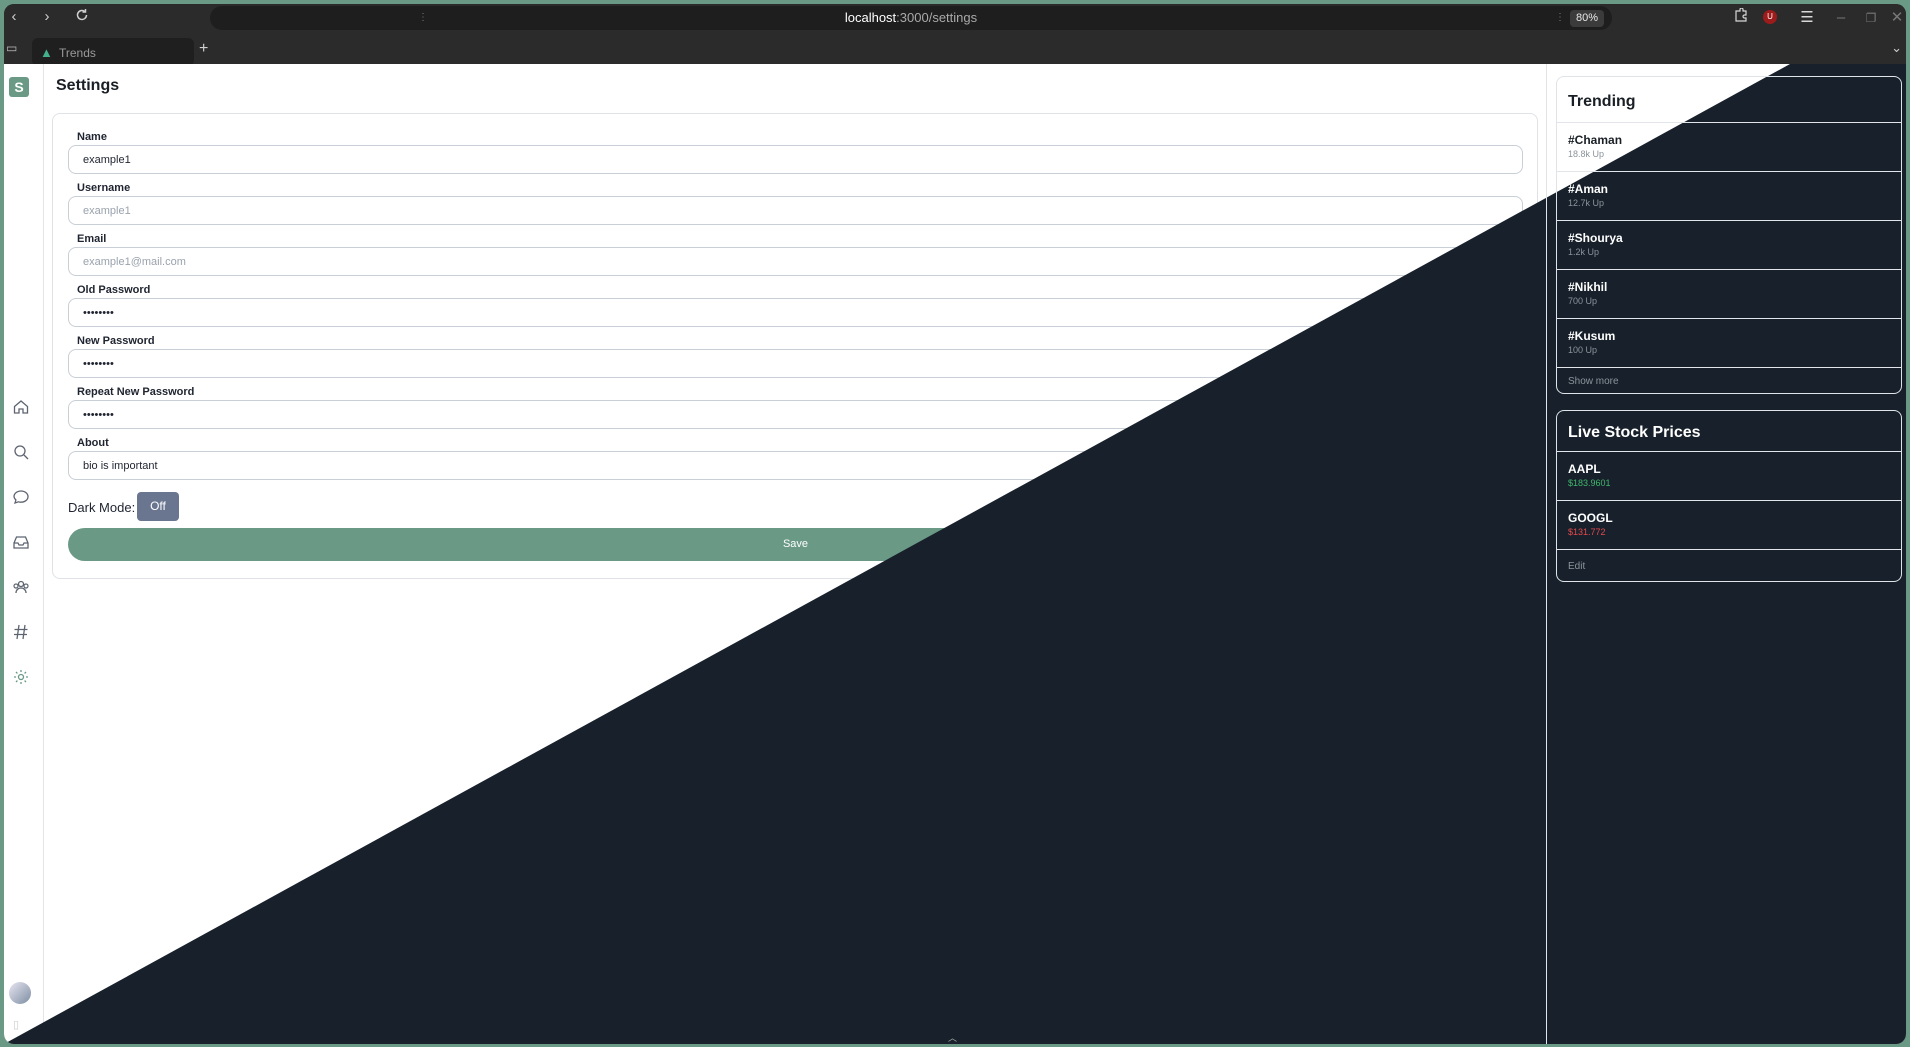 Image resolution: width=1910 pixels, height=1047 pixels. Describe the element at coordinates (22, 678) in the screenshot. I see `settings-icon` at that location.